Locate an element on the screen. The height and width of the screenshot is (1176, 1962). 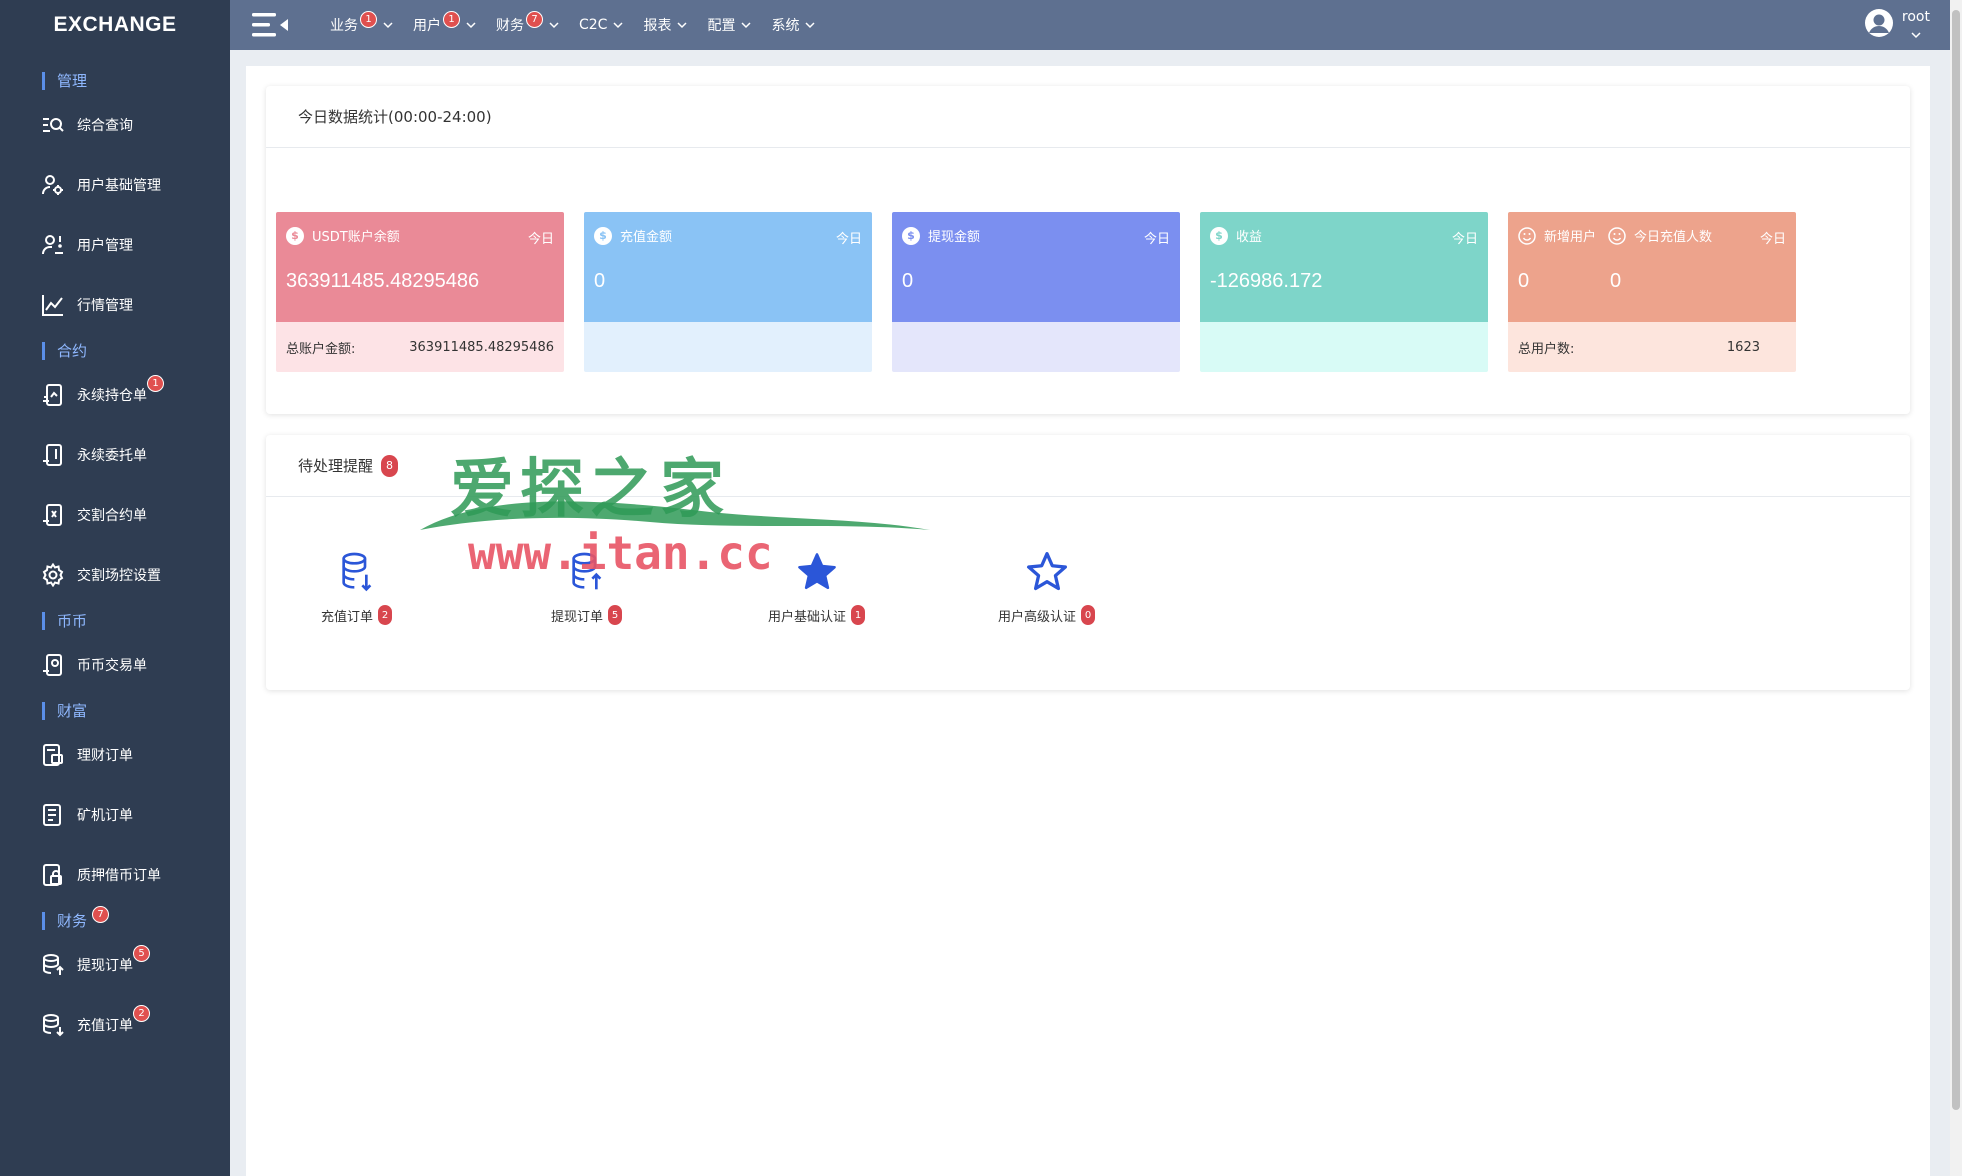
topmenu-config: 配置 is located at coordinates (729, 25).